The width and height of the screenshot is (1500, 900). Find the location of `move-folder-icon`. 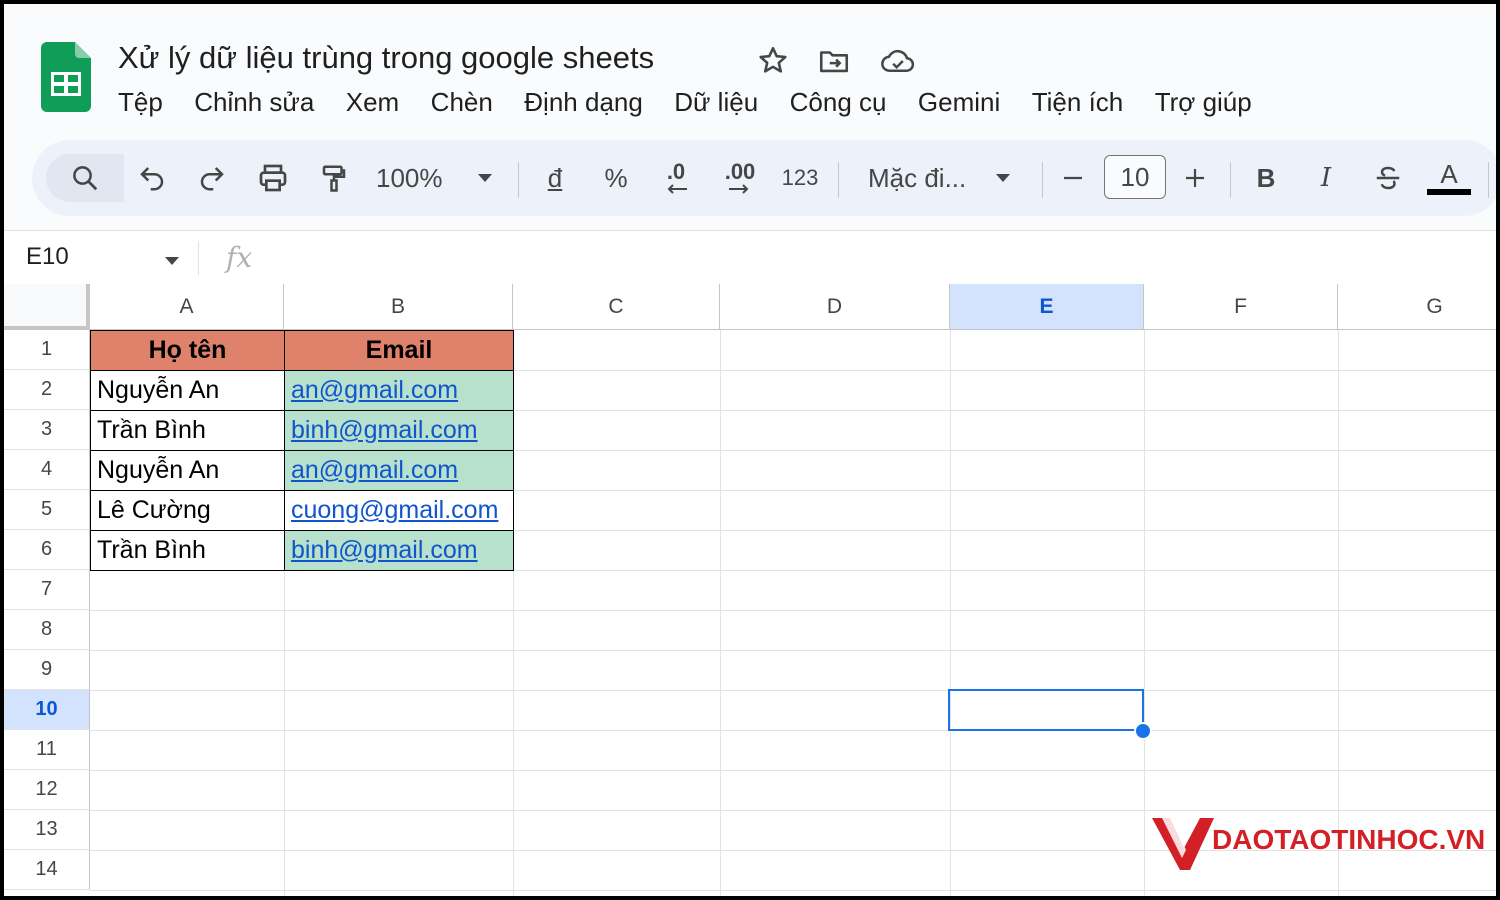

move-folder-icon is located at coordinates (834, 61).